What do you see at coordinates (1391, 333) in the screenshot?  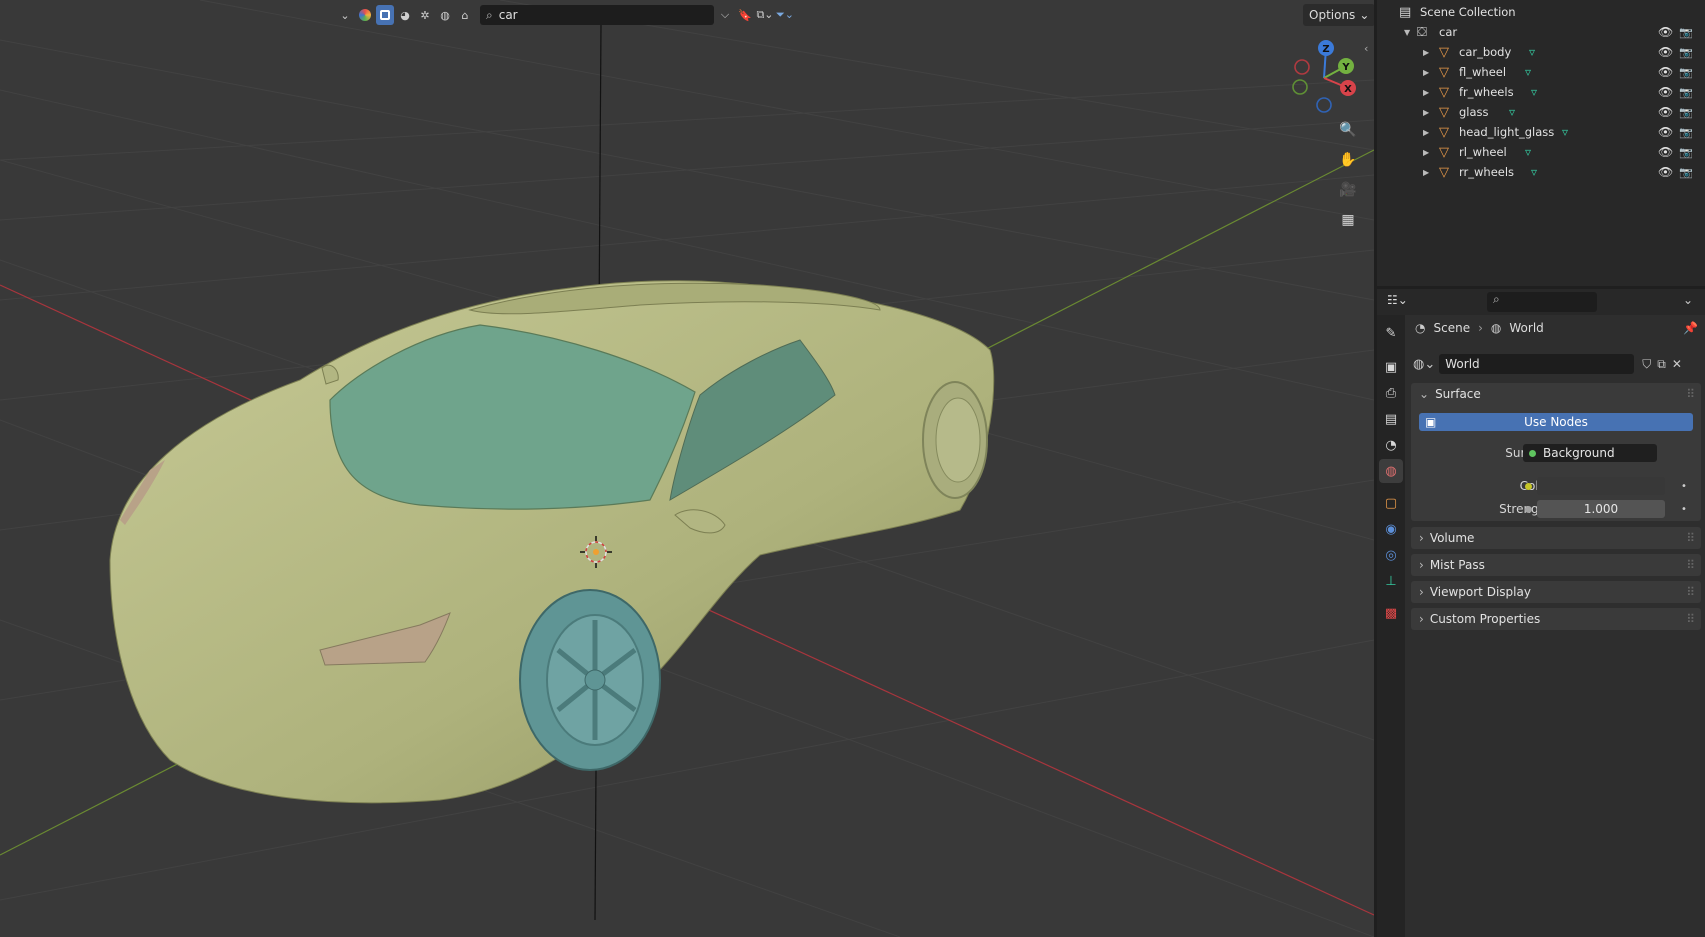 I see `tool-tab-icon: ✎` at bounding box center [1391, 333].